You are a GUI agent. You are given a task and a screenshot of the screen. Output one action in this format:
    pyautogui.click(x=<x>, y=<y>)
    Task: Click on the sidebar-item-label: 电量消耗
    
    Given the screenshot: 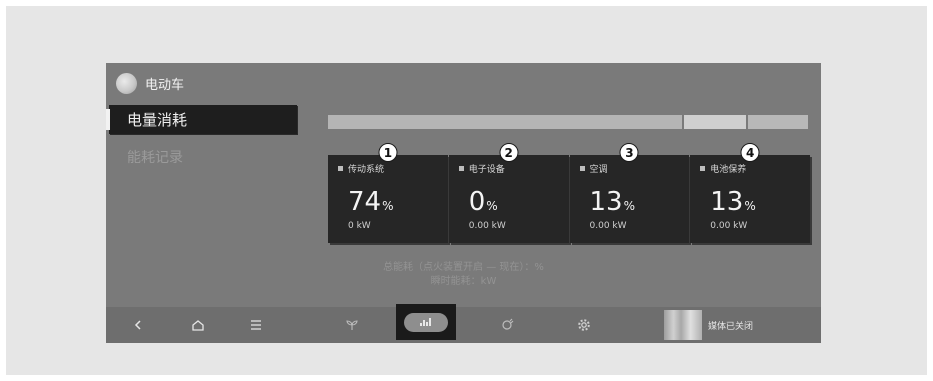 What is the action you would take?
    pyautogui.click(x=157, y=120)
    